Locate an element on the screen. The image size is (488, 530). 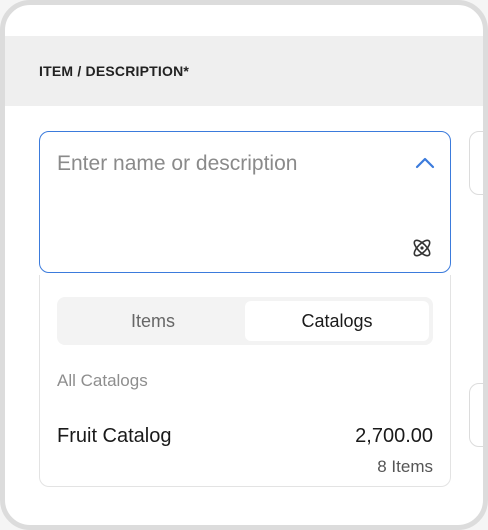
tab-items: Items is located at coordinates (153, 321).